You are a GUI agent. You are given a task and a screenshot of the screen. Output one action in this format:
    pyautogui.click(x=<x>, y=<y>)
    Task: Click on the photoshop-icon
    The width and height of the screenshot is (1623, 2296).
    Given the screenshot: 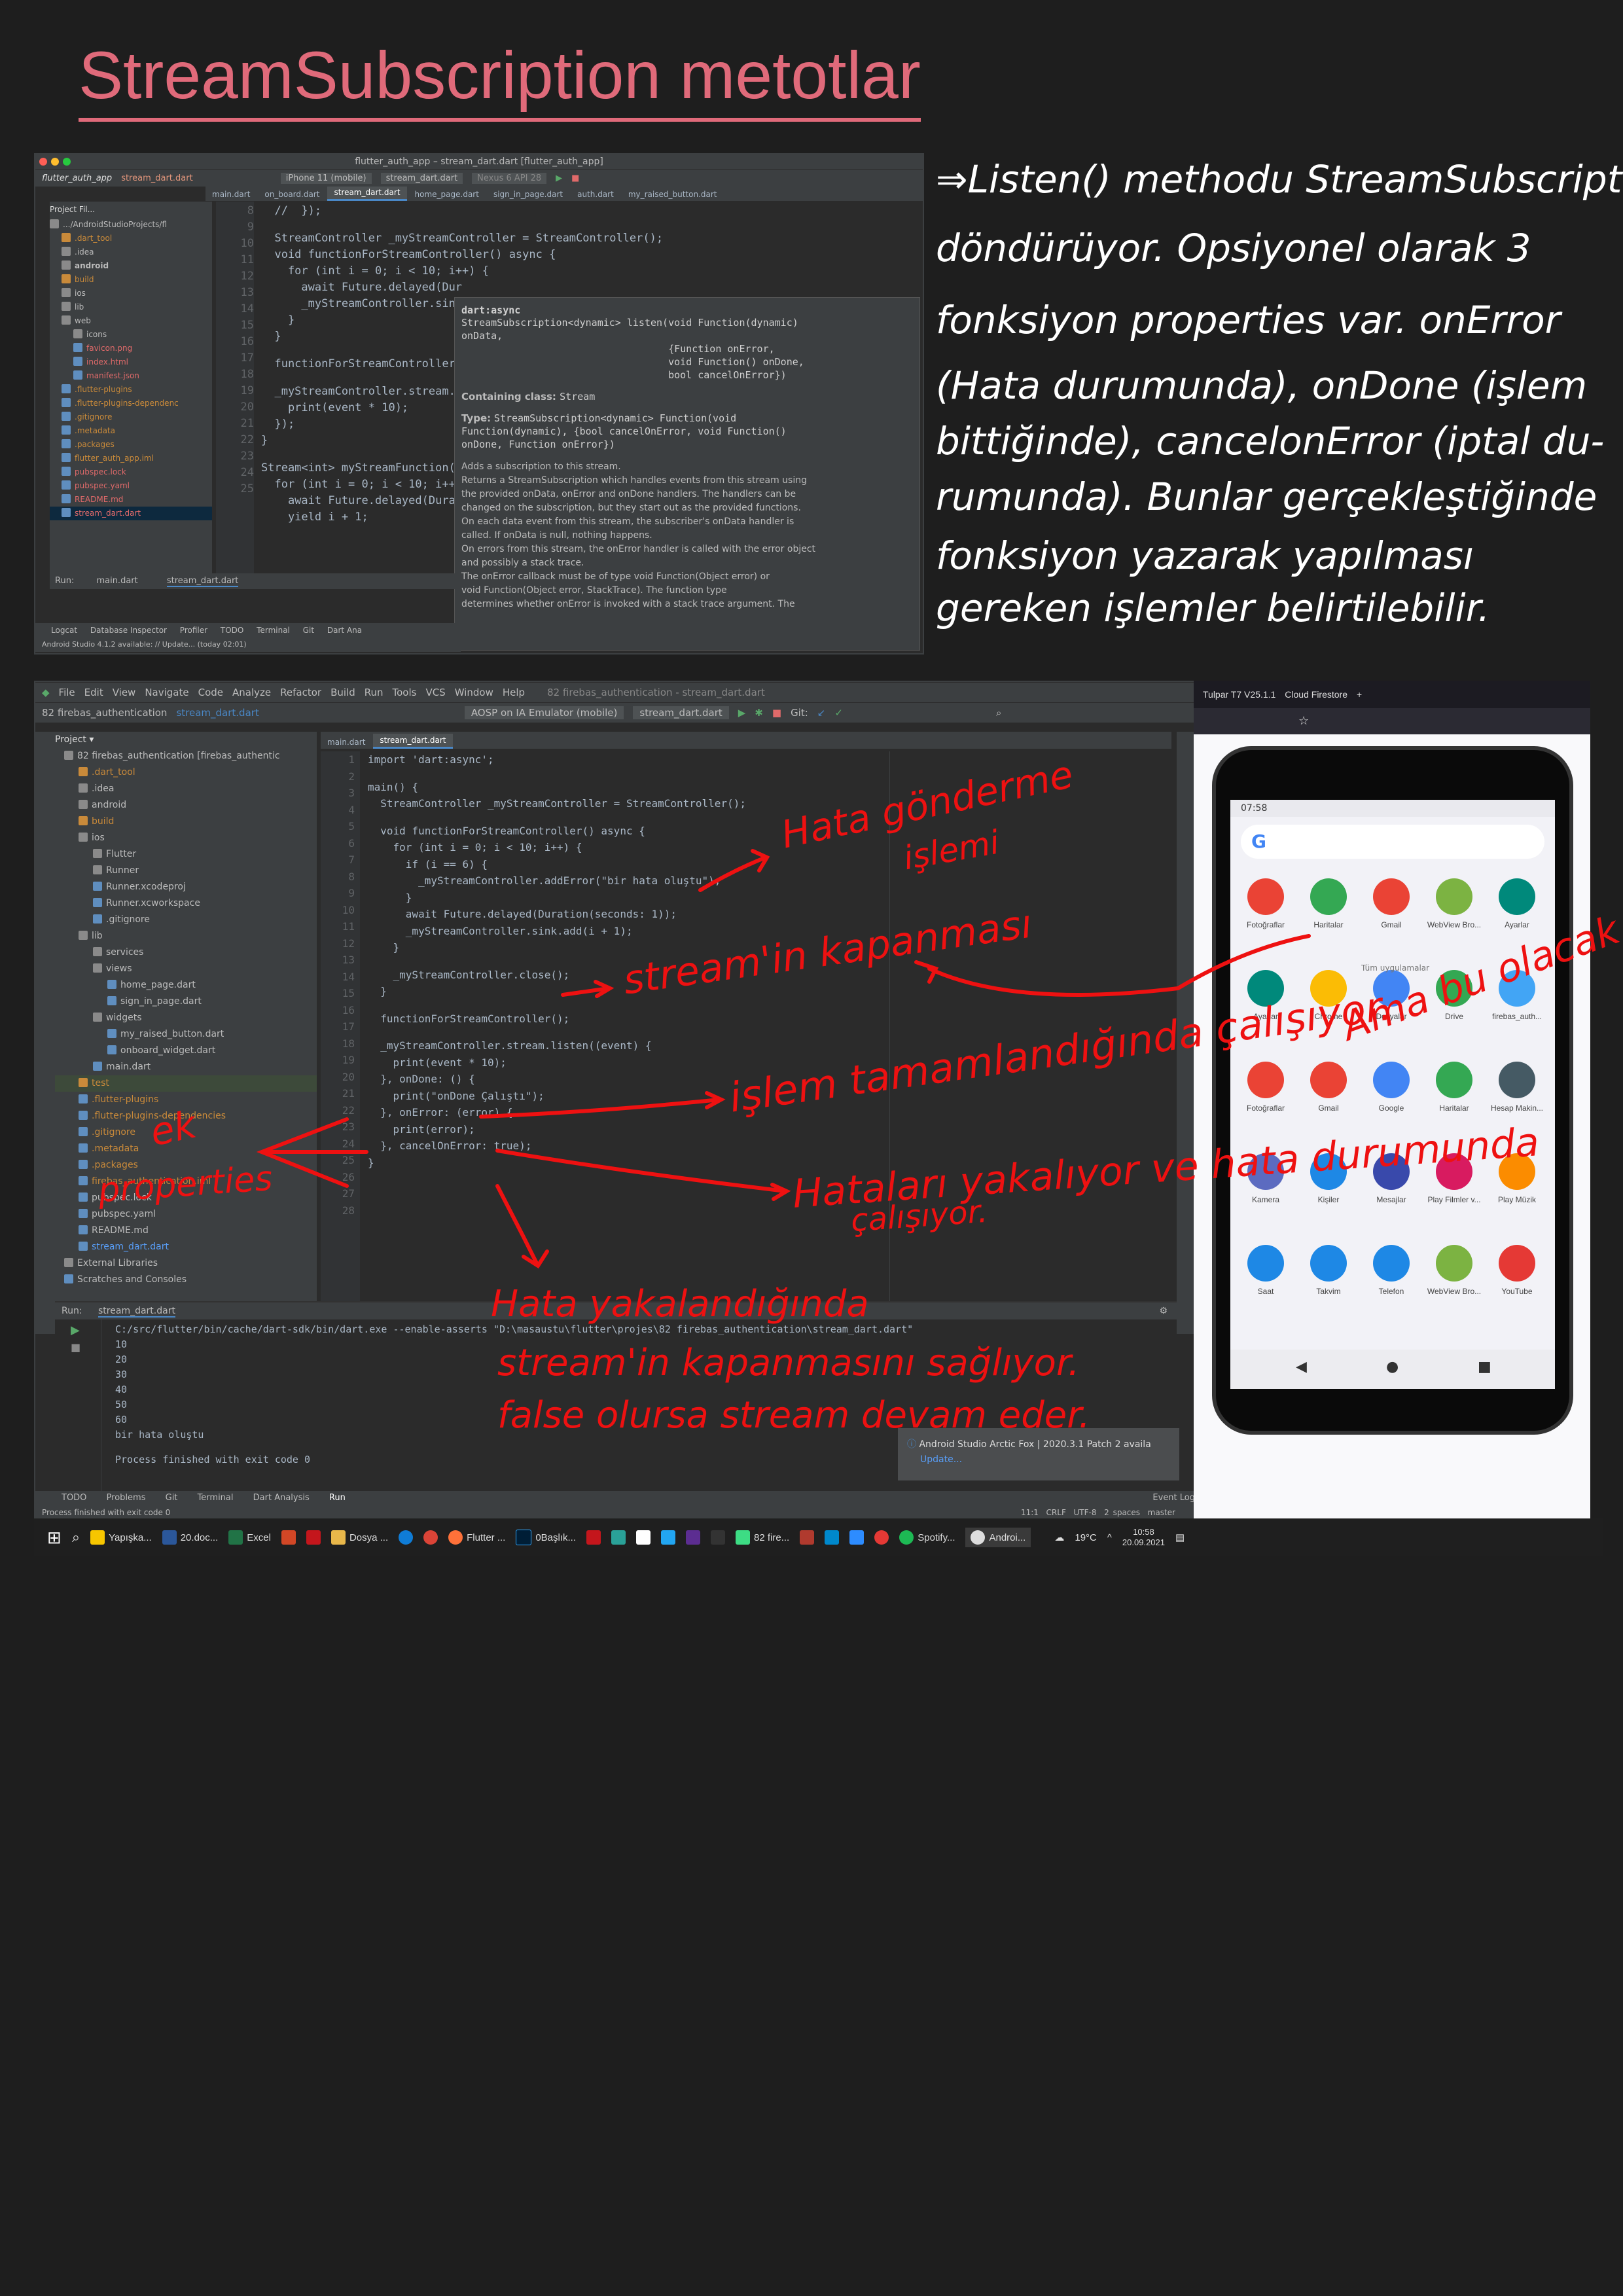 What is the action you would take?
    pyautogui.click(x=524, y=1537)
    